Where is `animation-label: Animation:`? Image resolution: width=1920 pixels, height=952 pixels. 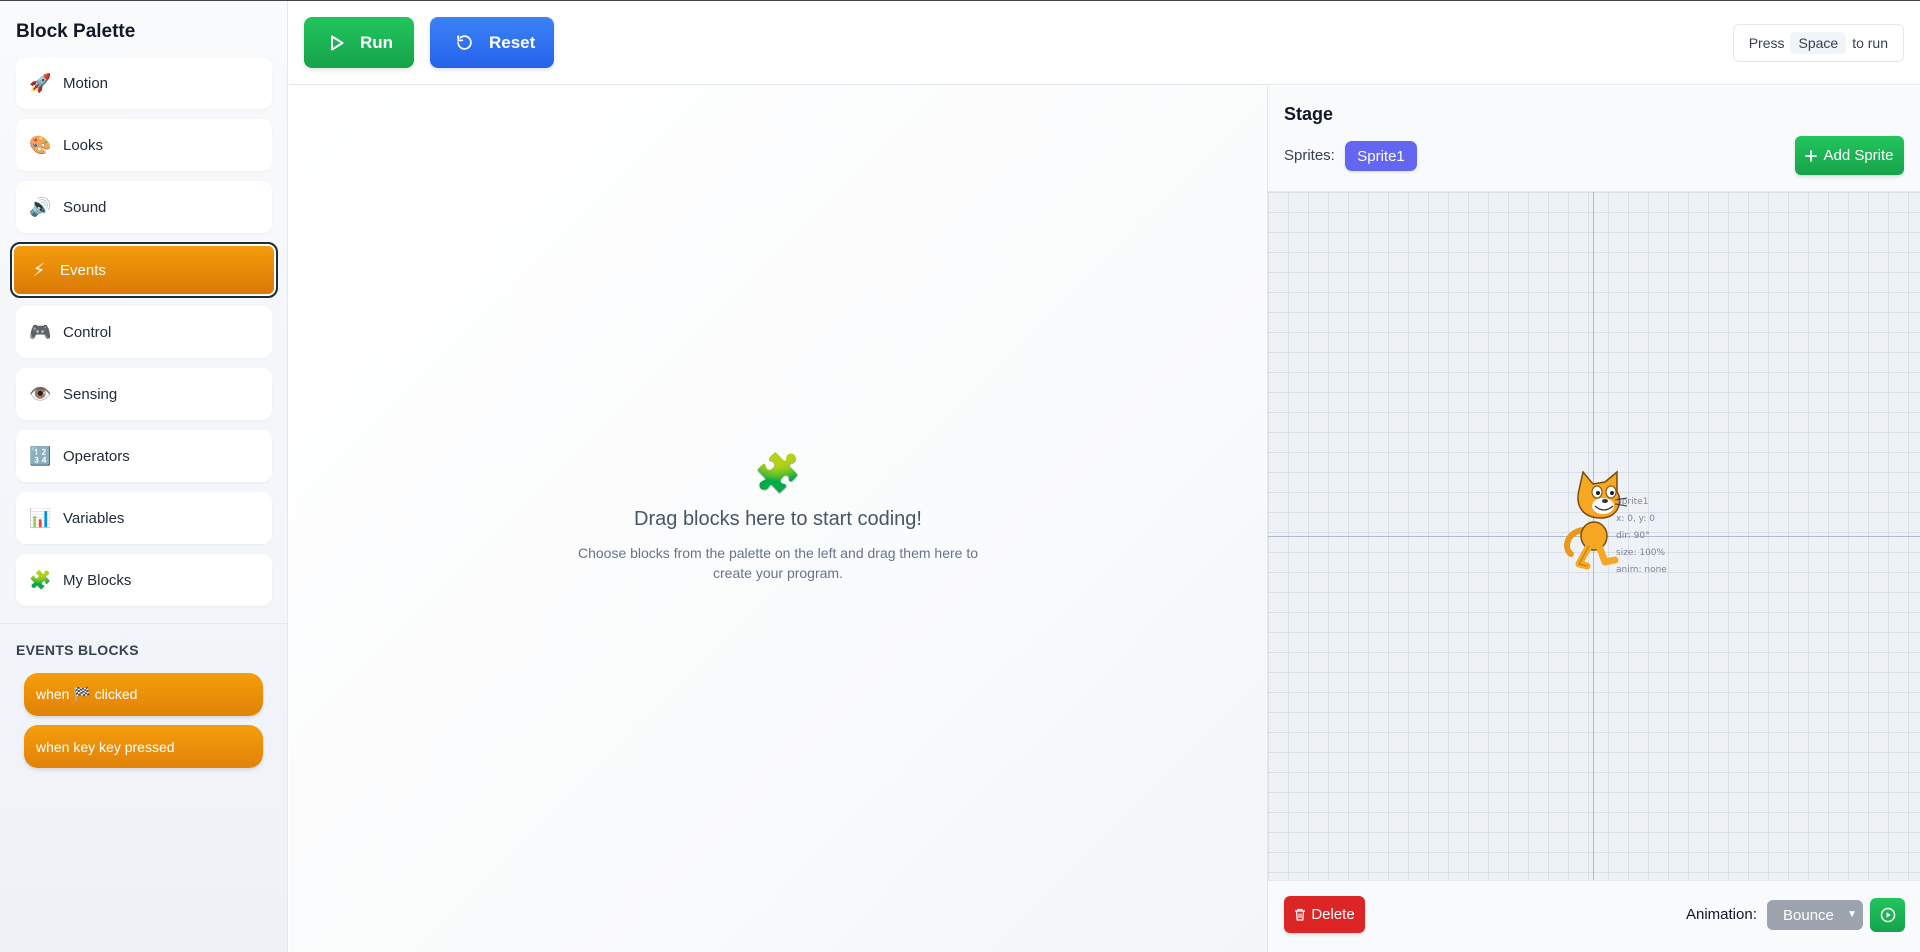 animation-label: Animation: is located at coordinates (1721, 914).